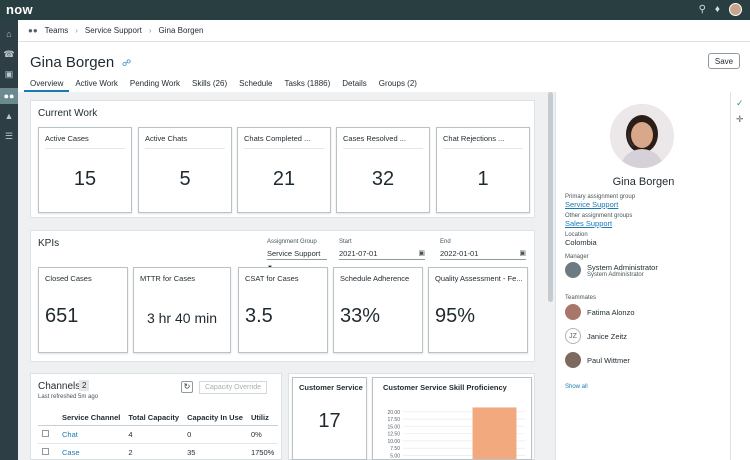  I want to click on kpi-value: 95%, so click(455, 316).